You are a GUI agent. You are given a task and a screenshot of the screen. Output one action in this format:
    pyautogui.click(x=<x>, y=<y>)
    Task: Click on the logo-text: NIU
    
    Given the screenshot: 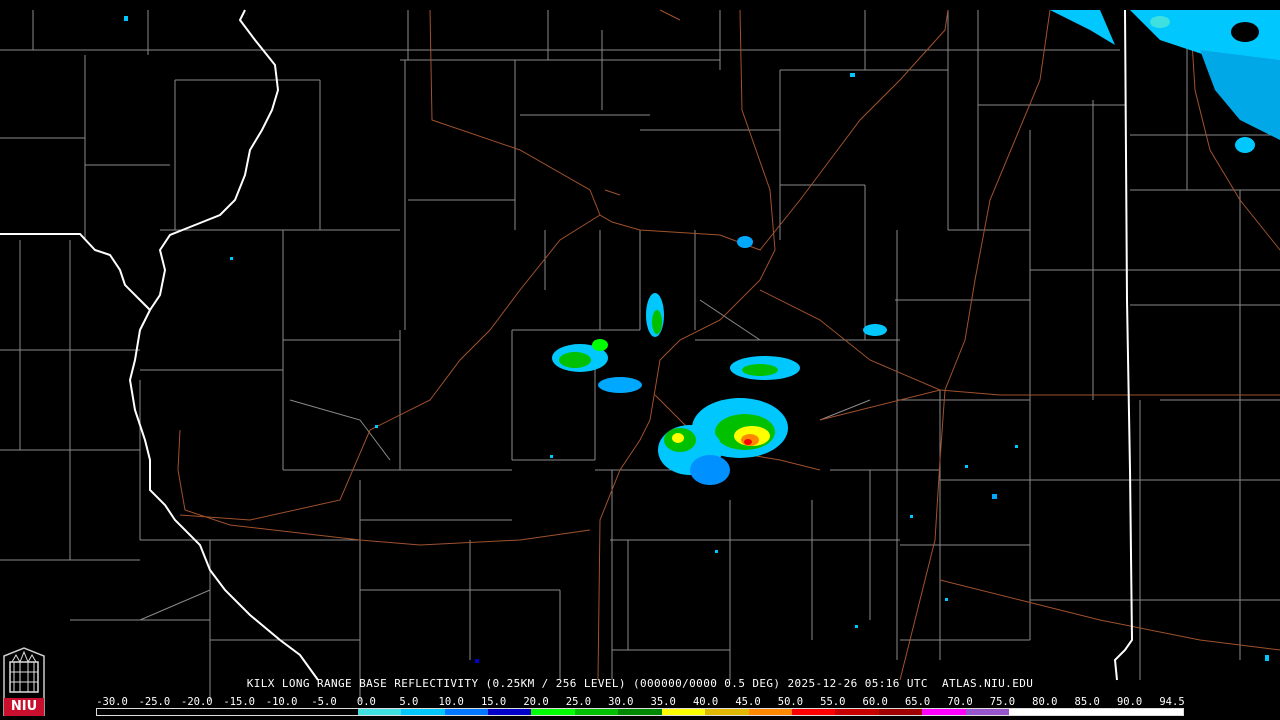 What is the action you would take?
    pyautogui.click(x=24, y=706)
    